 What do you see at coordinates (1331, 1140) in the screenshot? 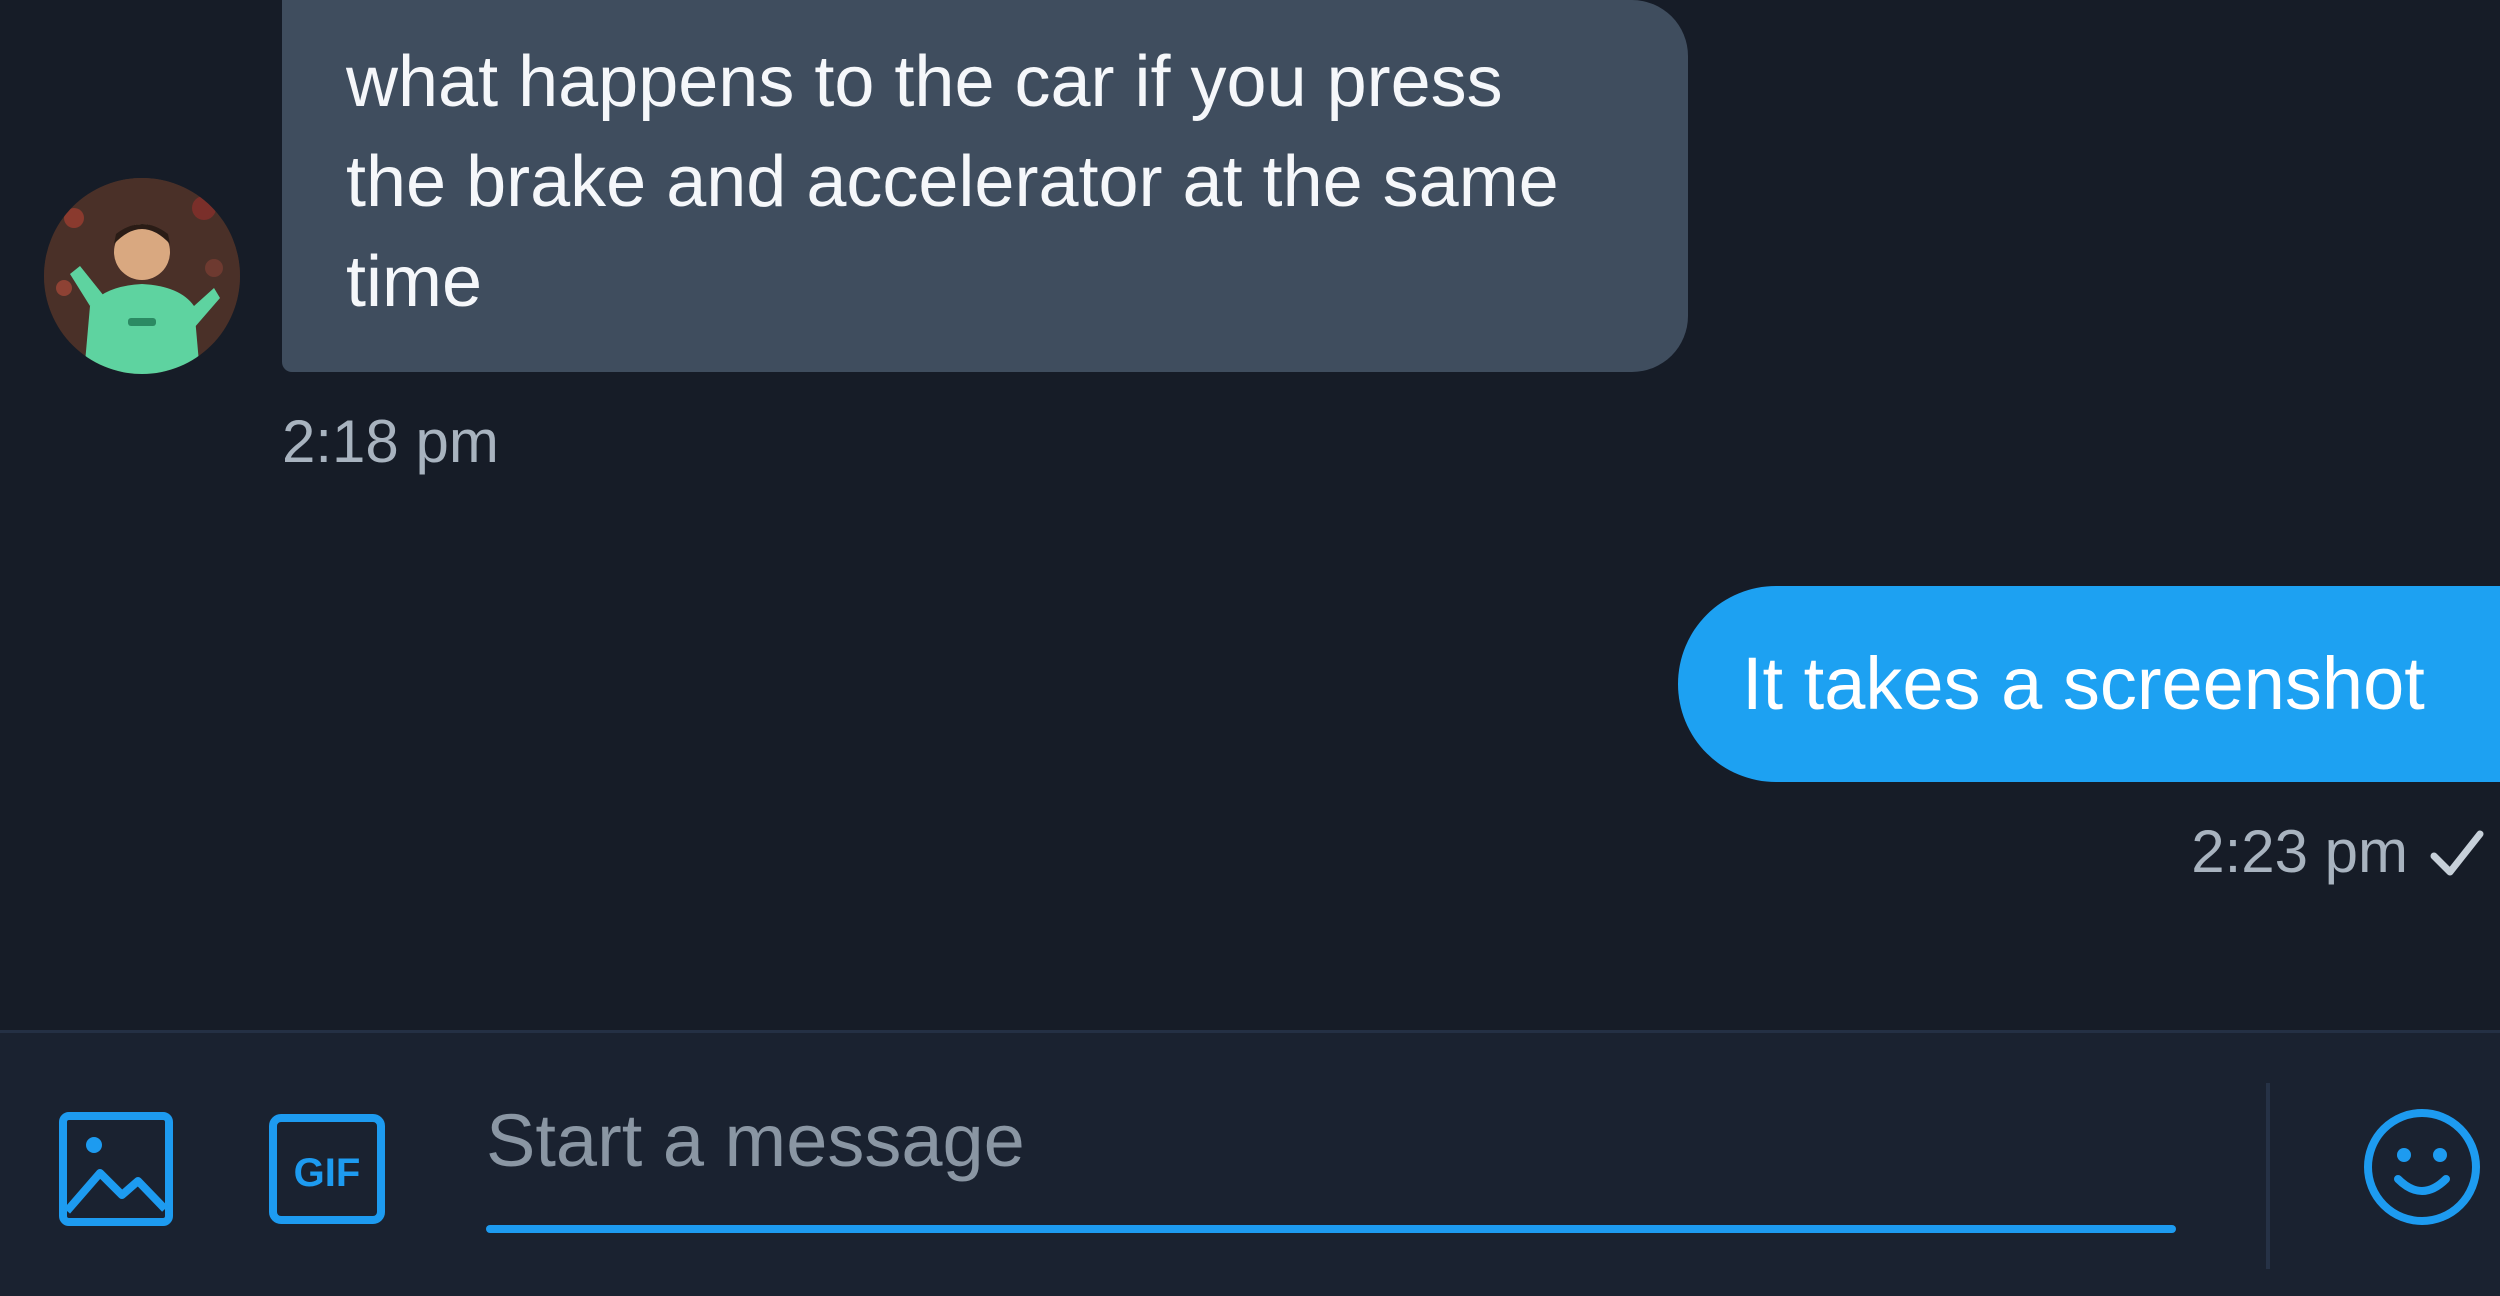
I see `message-input` at bounding box center [1331, 1140].